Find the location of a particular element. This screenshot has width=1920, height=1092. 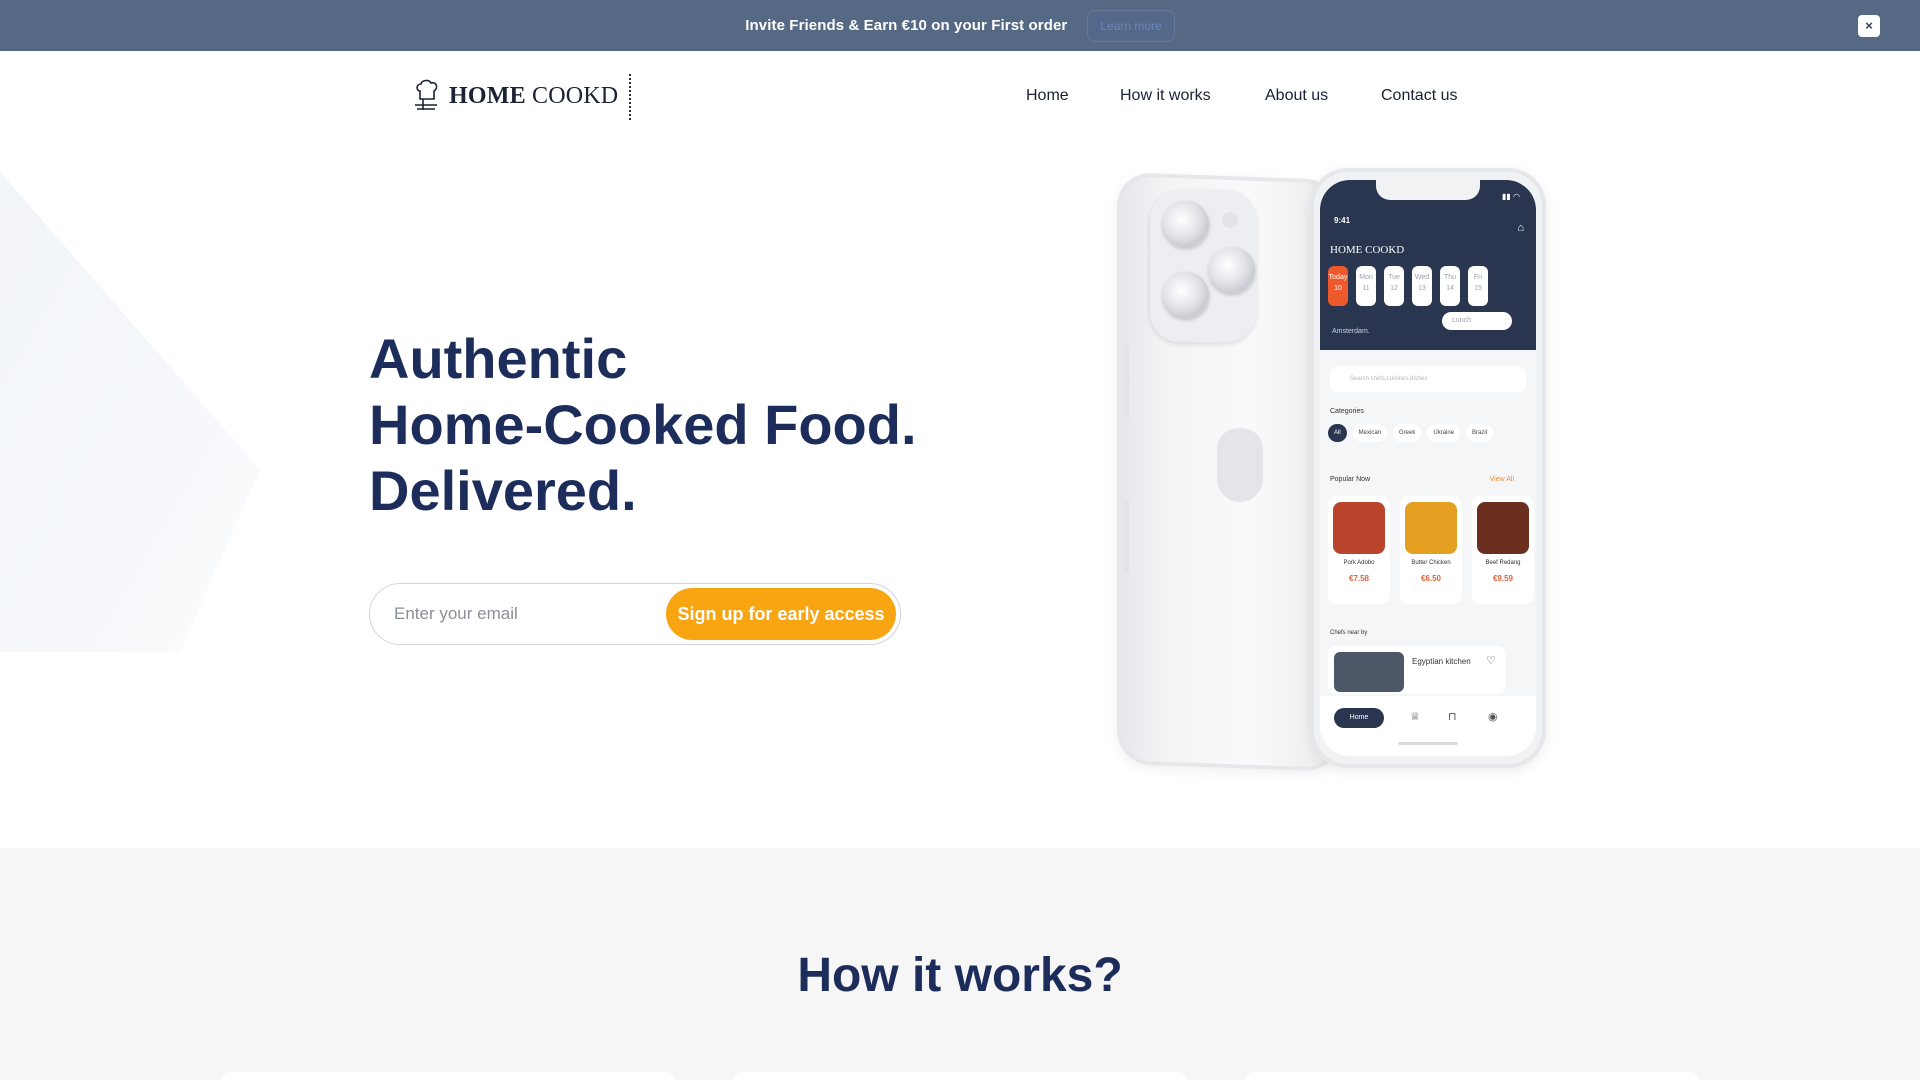

day-today: Today 10 is located at coordinates (1338, 286).